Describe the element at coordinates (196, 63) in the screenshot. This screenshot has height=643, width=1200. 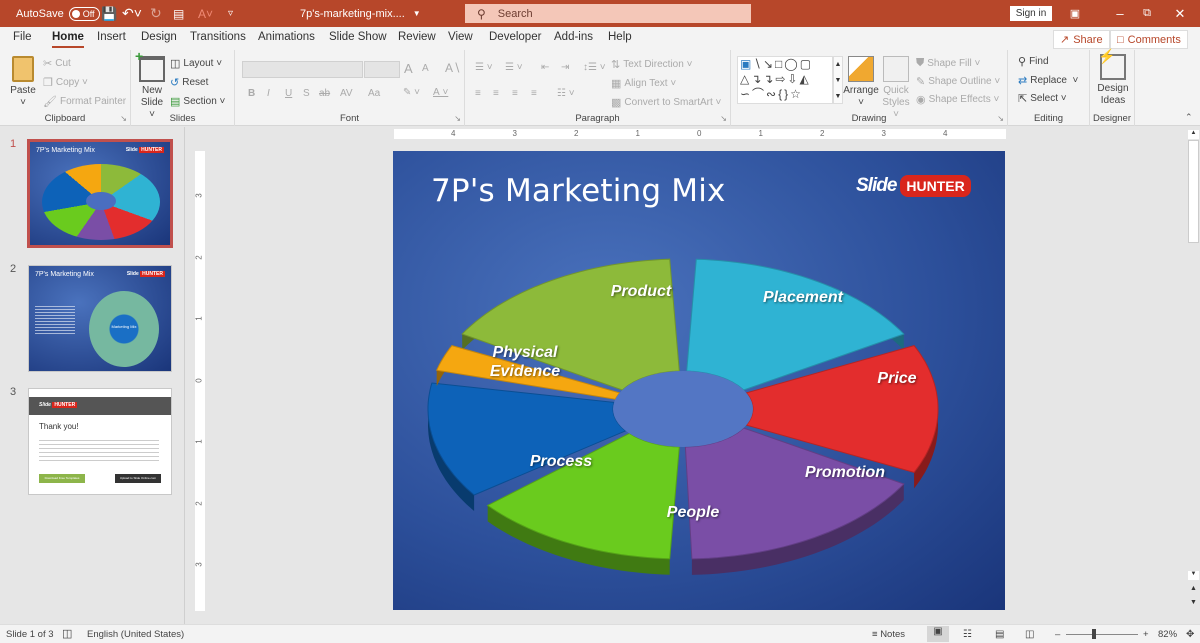
I see `layout-button: ◫ Layout ˅` at that location.